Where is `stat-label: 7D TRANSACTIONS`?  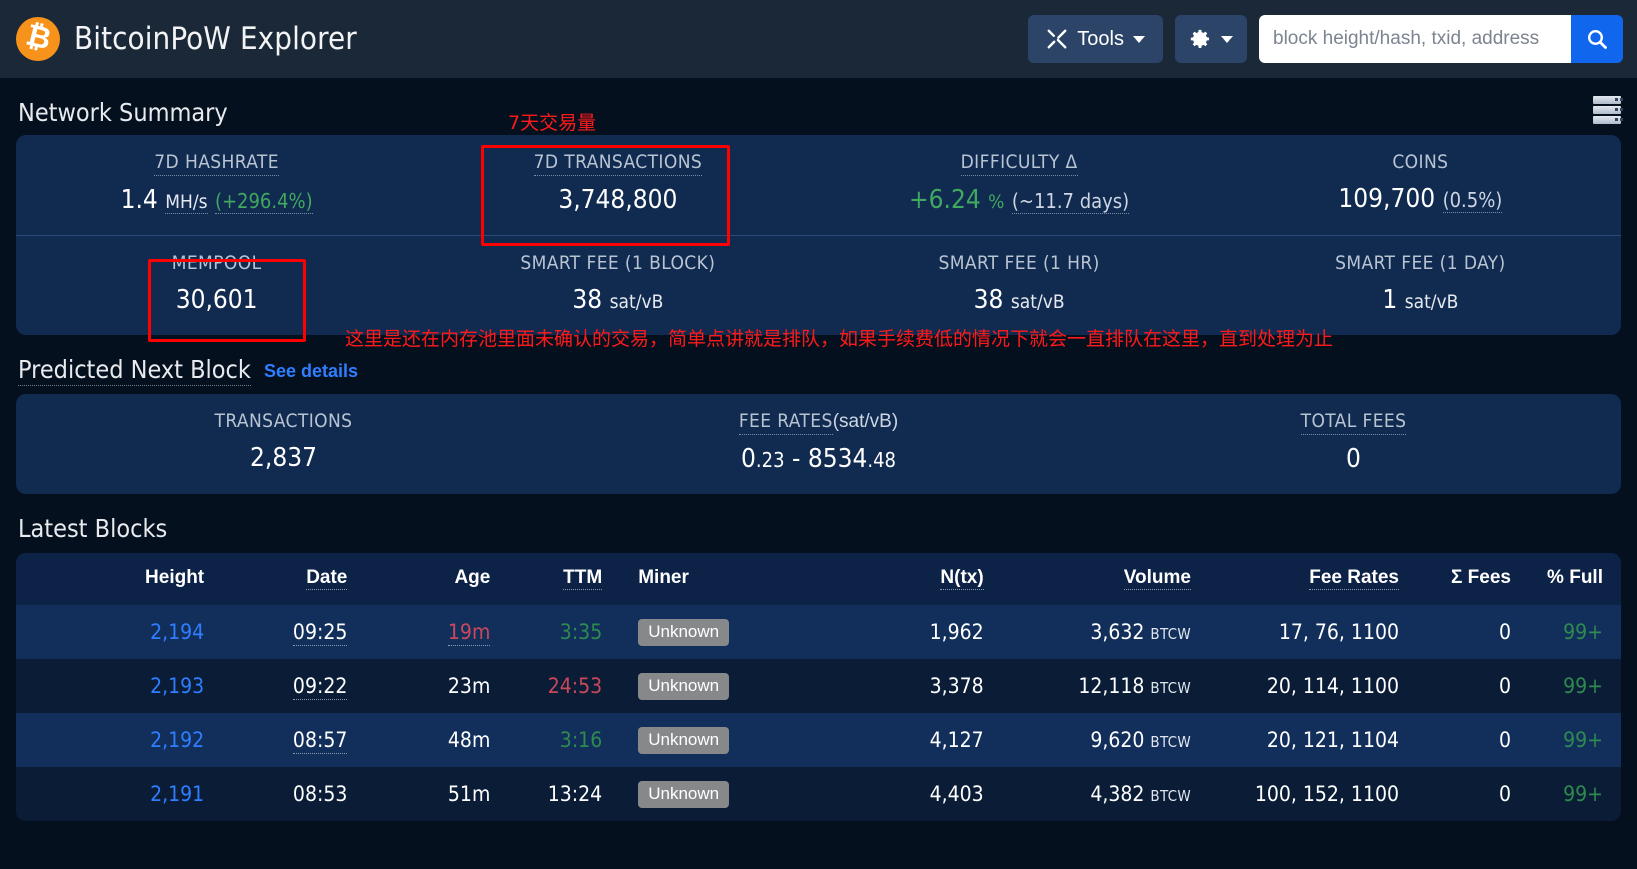
stat-label: 7D TRANSACTIONS is located at coordinates (618, 163).